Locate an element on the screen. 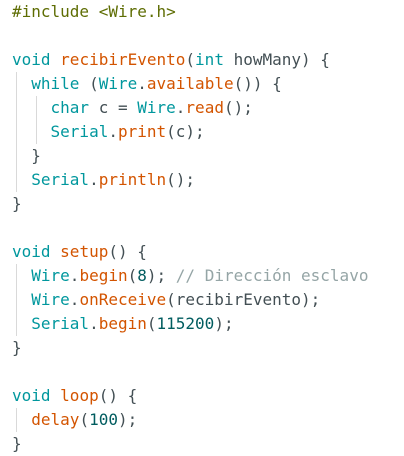 This screenshot has height=456, width=404. method-name: available is located at coordinates (190, 83).